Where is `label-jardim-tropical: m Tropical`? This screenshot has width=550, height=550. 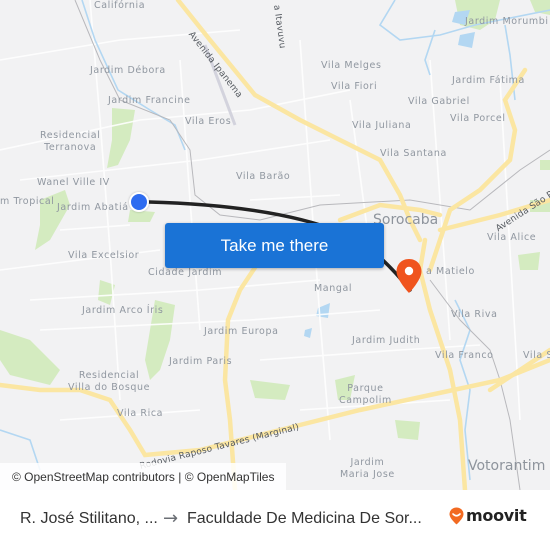 label-jardim-tropical: m Tropical is located at coordinates (27, 201).